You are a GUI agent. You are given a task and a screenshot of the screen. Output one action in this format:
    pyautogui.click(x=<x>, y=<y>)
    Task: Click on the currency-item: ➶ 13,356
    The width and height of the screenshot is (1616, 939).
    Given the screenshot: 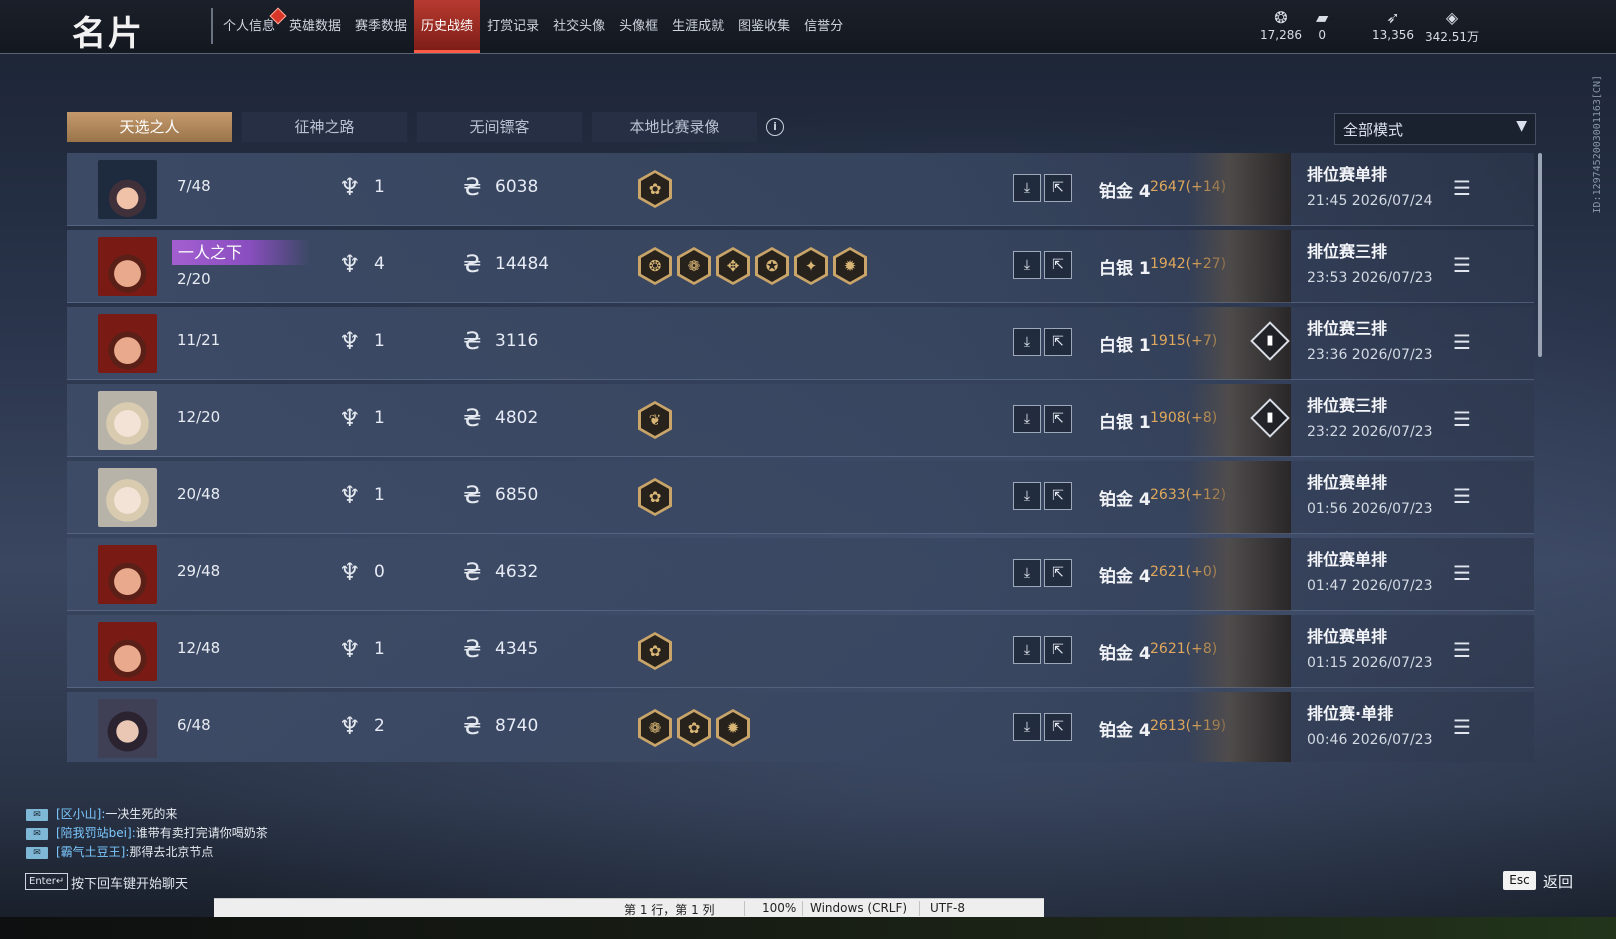 What is the action you would take?
    pyautogui.click(x=1393, y=25)
    